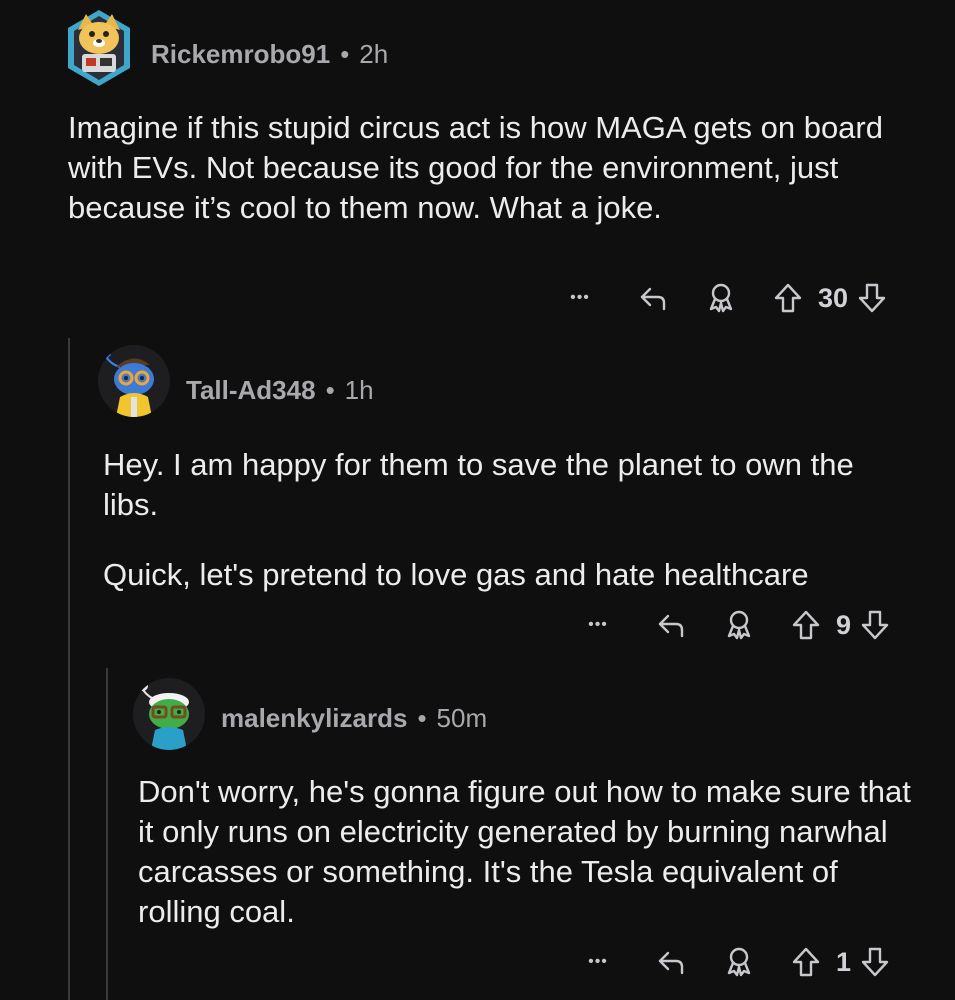 This screenshot has height=1000, width=955. What do you see at coordinates (374, 53) in the screenshot?
I see `comment-time: 2h` at bounding box center [374, 53].